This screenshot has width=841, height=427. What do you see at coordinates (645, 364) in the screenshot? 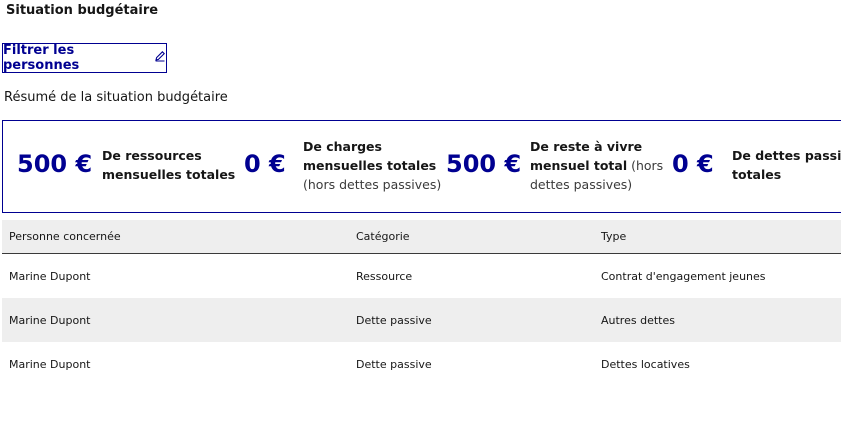
I see `cell-type: Dettes locatives` at bounding box center [645, 364].